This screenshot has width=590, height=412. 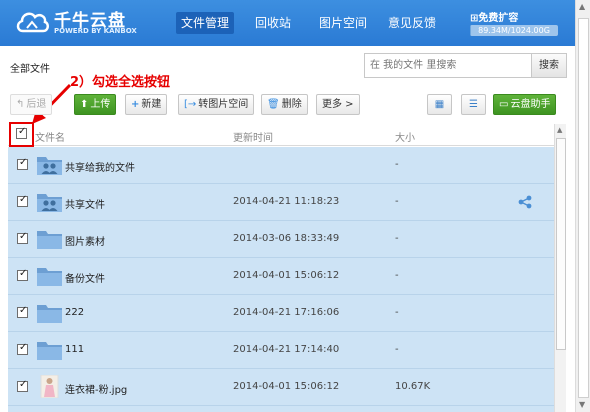 I want to click on more-button: 更多 >, so click(x=338, y=104).